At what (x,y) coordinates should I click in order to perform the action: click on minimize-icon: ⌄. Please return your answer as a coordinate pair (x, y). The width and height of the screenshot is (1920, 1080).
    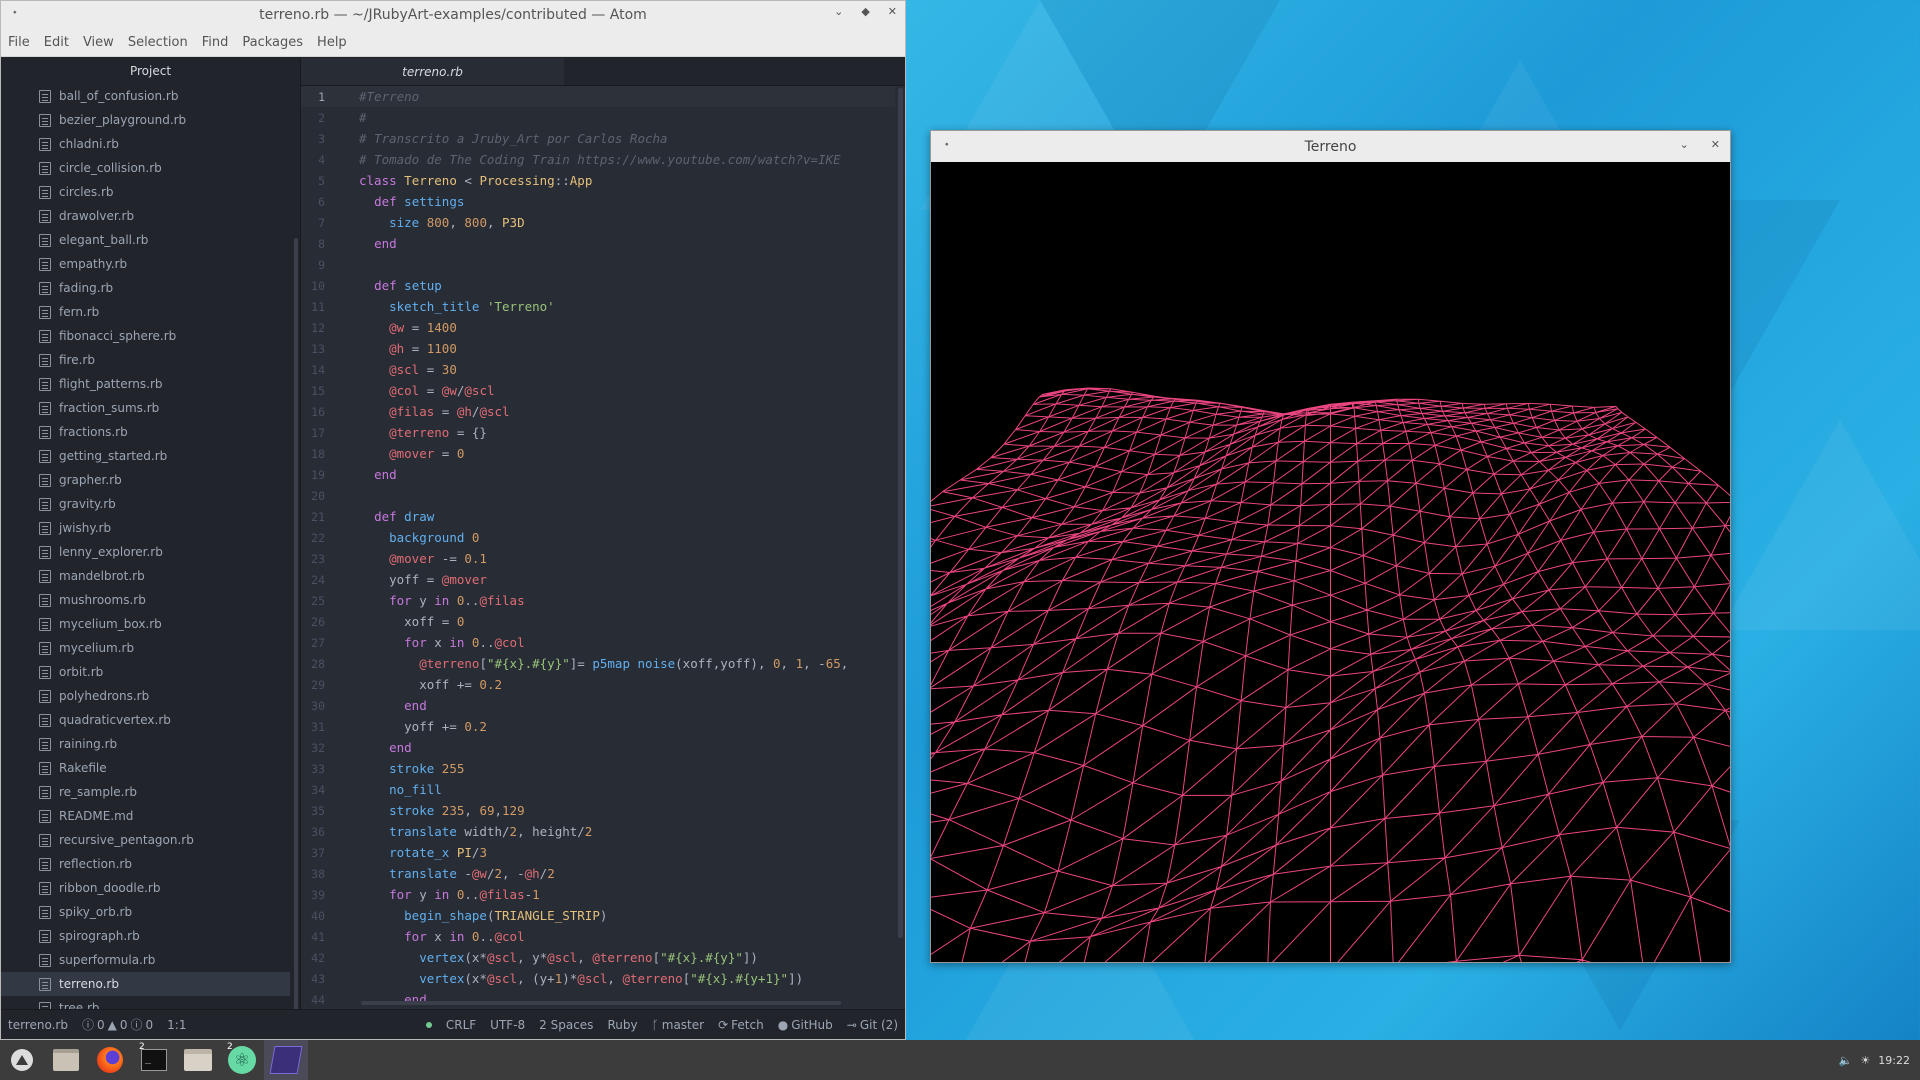
    Looking at the image, I should click on (838, 11).